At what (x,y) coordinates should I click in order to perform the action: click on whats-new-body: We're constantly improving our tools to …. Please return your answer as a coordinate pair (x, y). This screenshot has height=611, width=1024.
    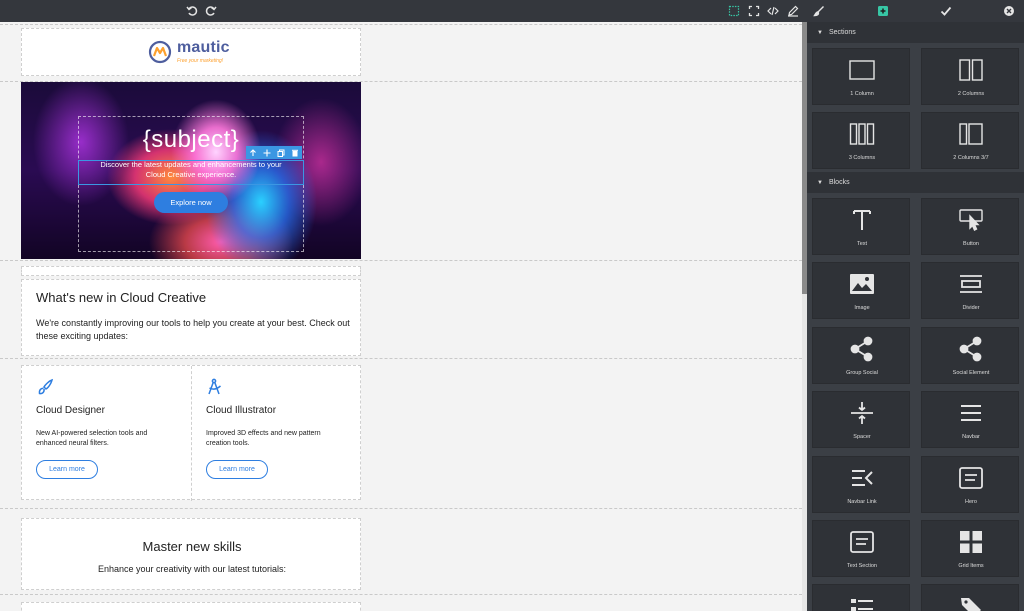
    Looking at the image, I should click on (193, 330).